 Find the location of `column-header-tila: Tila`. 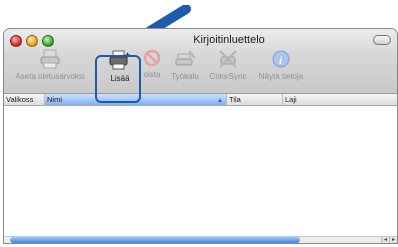

column-header-tila: Tila is located at coordinates (255, 99).